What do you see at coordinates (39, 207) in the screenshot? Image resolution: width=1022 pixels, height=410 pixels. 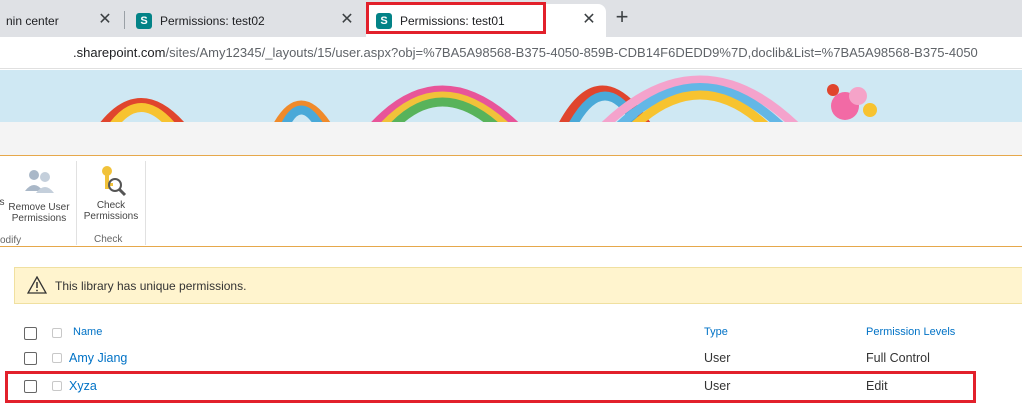 I see `remove-user-line1: Remove User` at bounding box center [39, 207].